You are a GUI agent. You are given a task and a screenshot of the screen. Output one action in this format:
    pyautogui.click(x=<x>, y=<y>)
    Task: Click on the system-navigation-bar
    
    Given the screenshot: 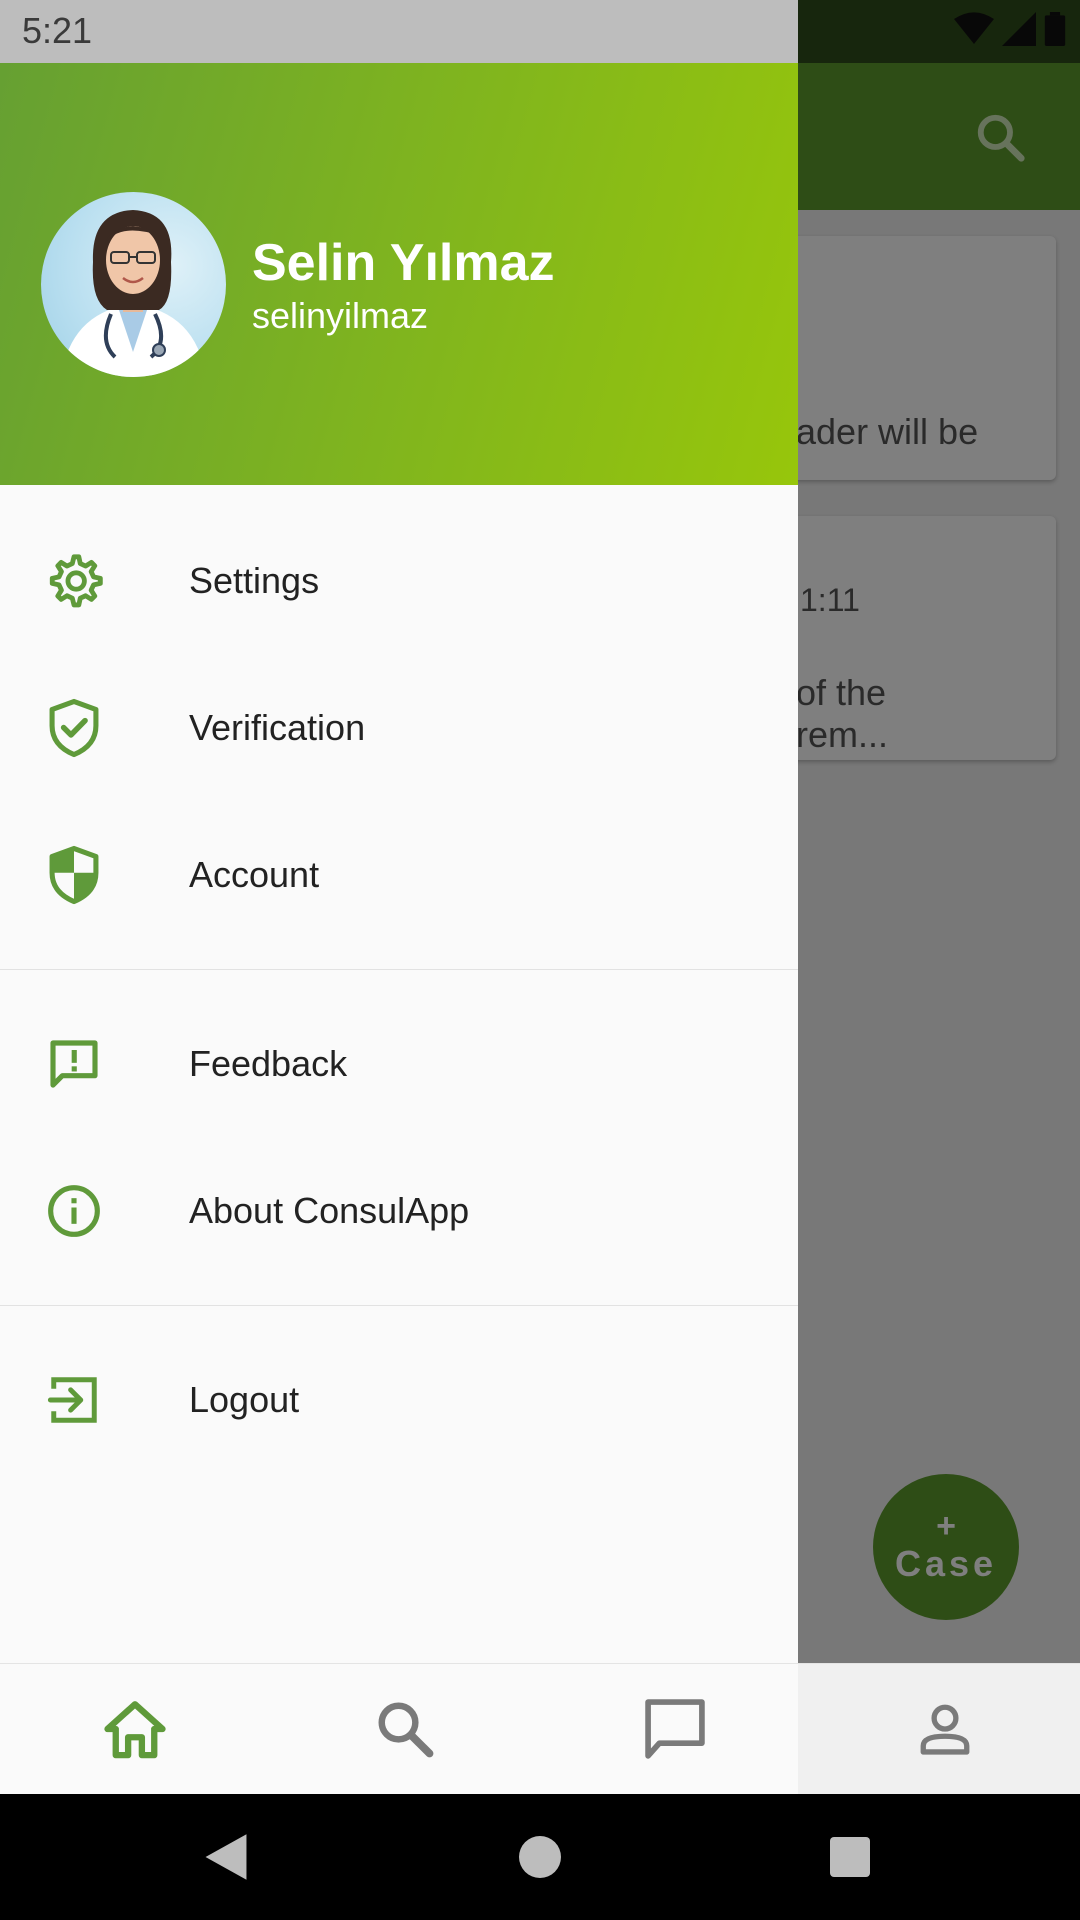 What is the action you would take?
    pyautogui.click(x=540, y=1857)
    